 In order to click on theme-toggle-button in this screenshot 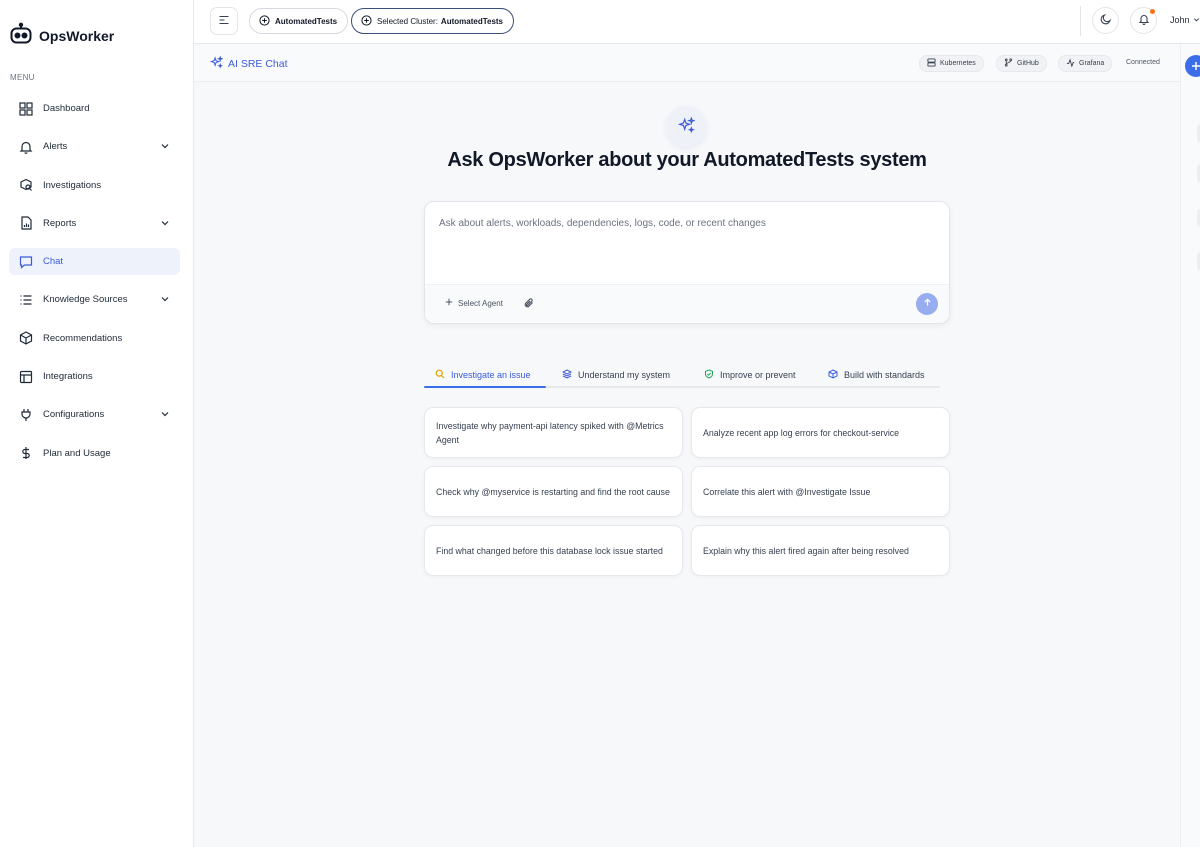, I will do `click(1105, 20)`.